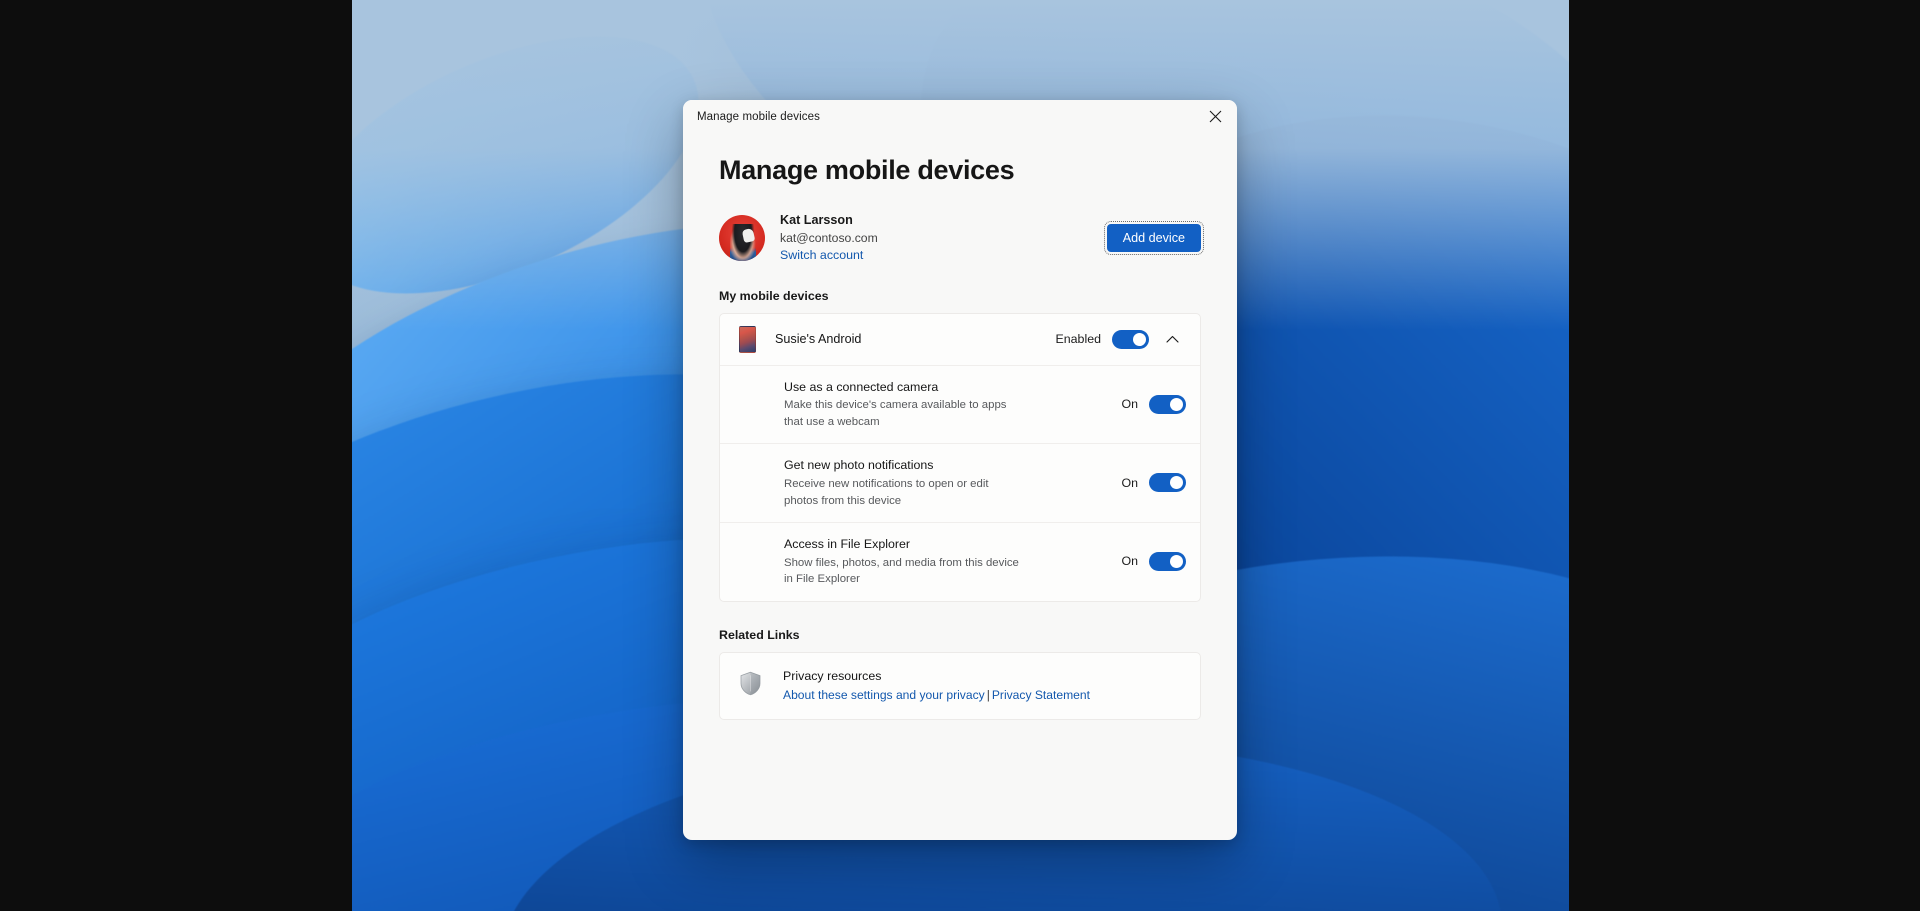 Image resolution: width=1920 pixels, height=911 pixels. Describe the element at coordinates (747, 339) in the screenshot. I see `phone-thumbnail-icon` at that location.